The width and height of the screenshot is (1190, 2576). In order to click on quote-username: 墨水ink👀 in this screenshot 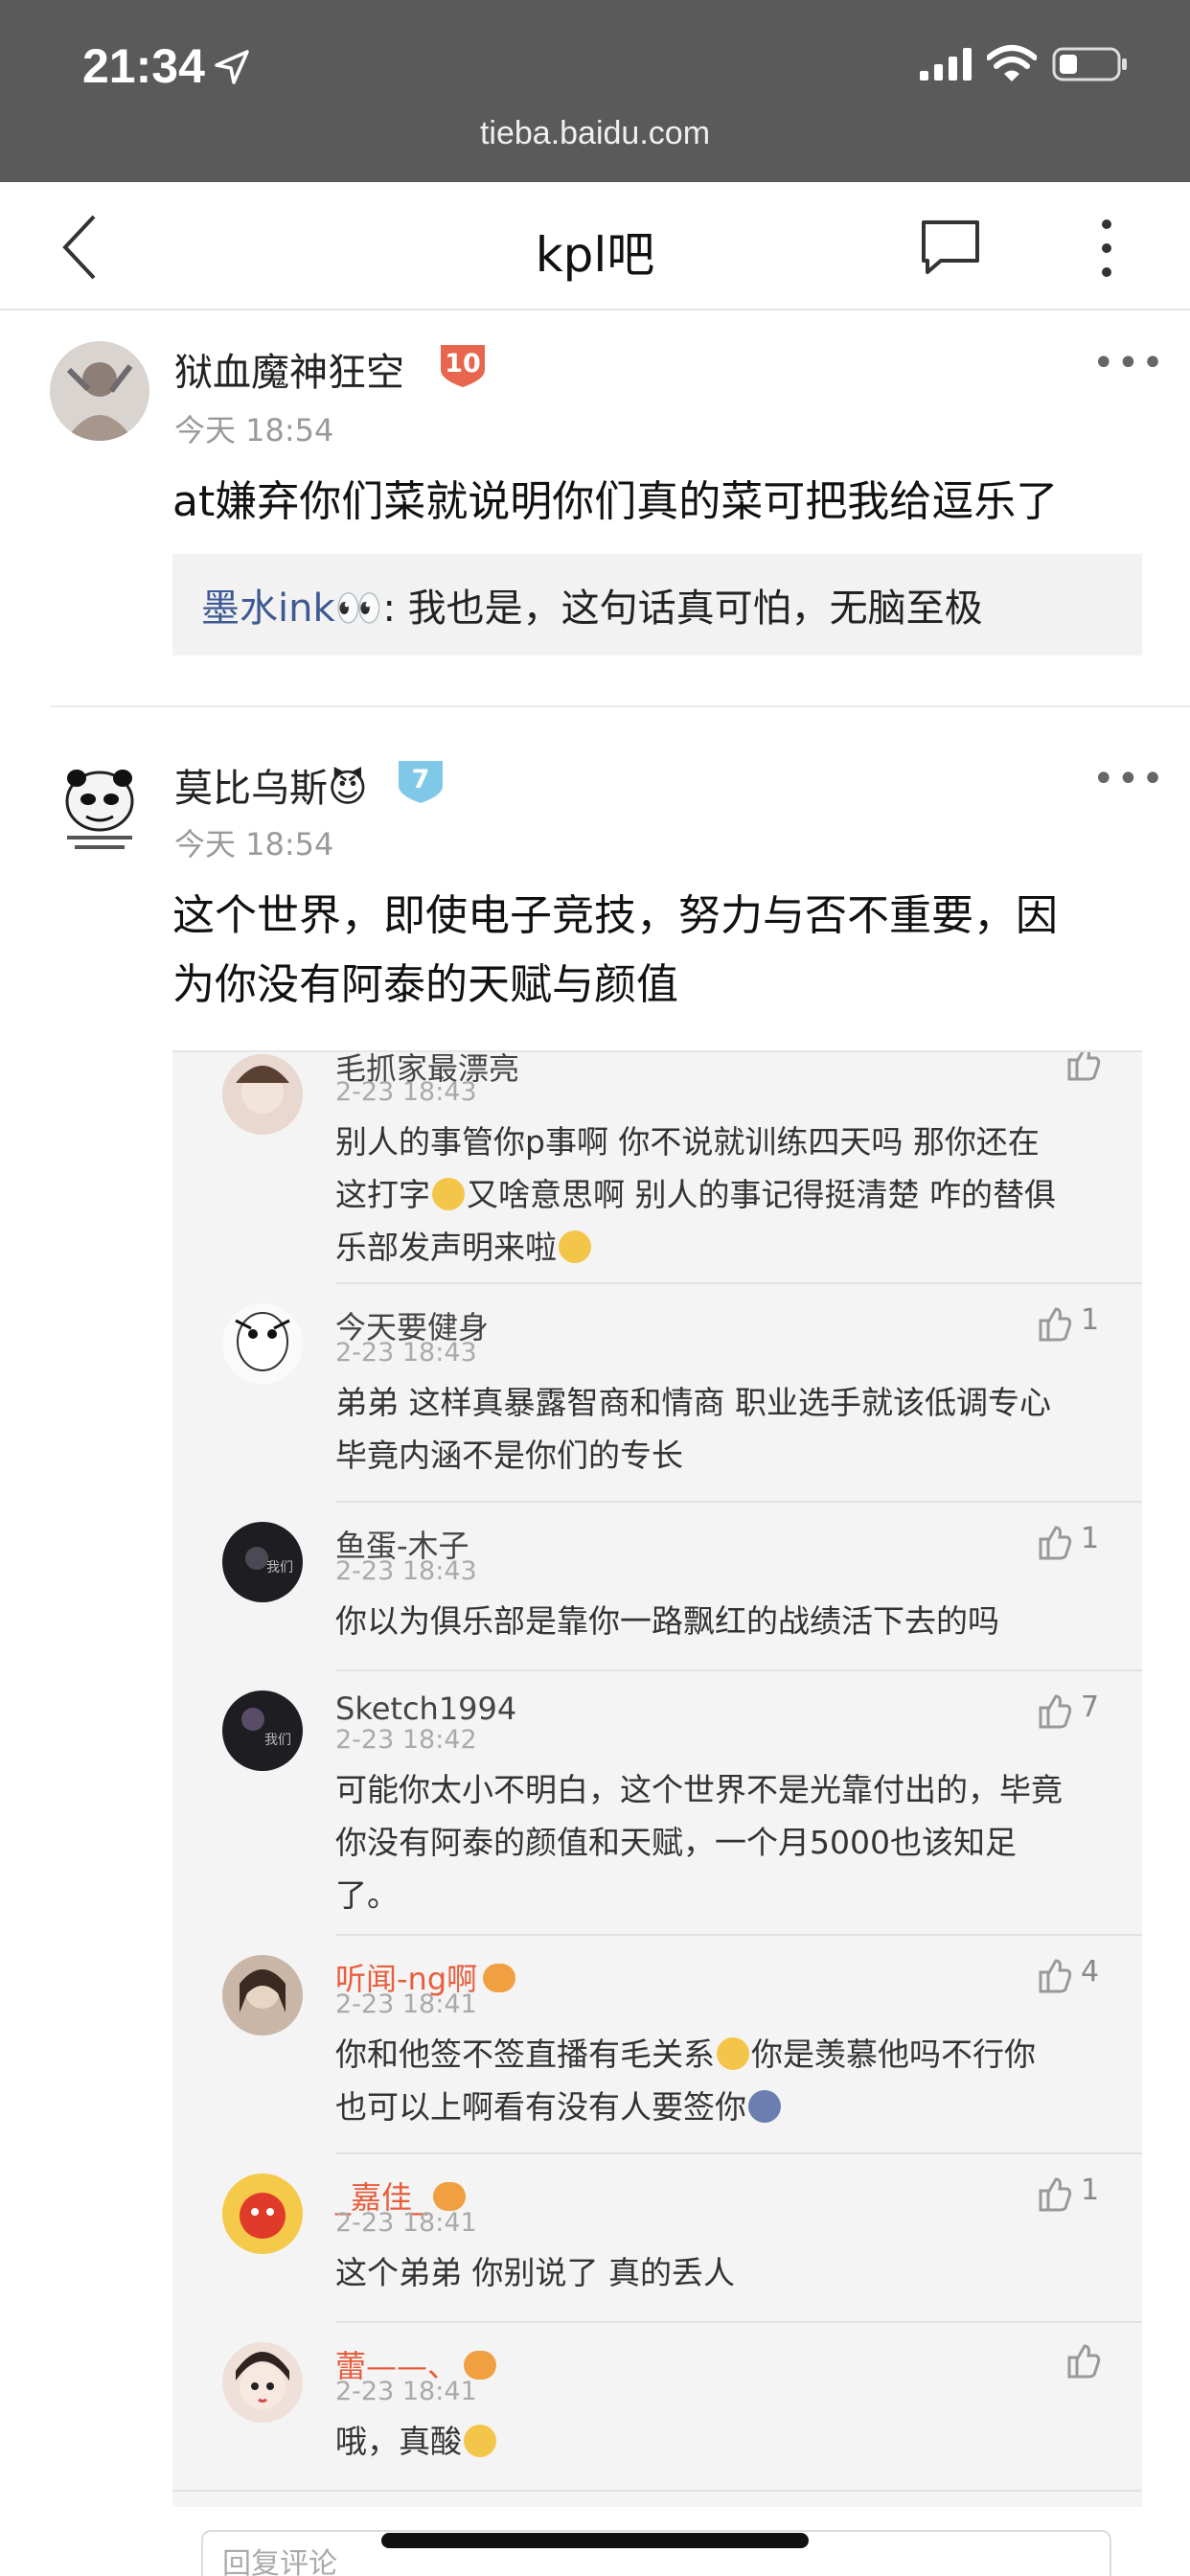, I will do `click(292, 608)`.